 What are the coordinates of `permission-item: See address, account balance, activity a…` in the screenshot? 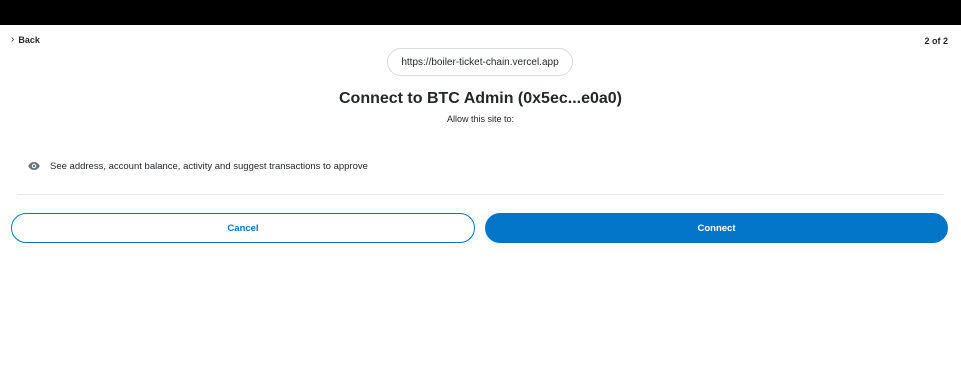 It's located at (198, 166).